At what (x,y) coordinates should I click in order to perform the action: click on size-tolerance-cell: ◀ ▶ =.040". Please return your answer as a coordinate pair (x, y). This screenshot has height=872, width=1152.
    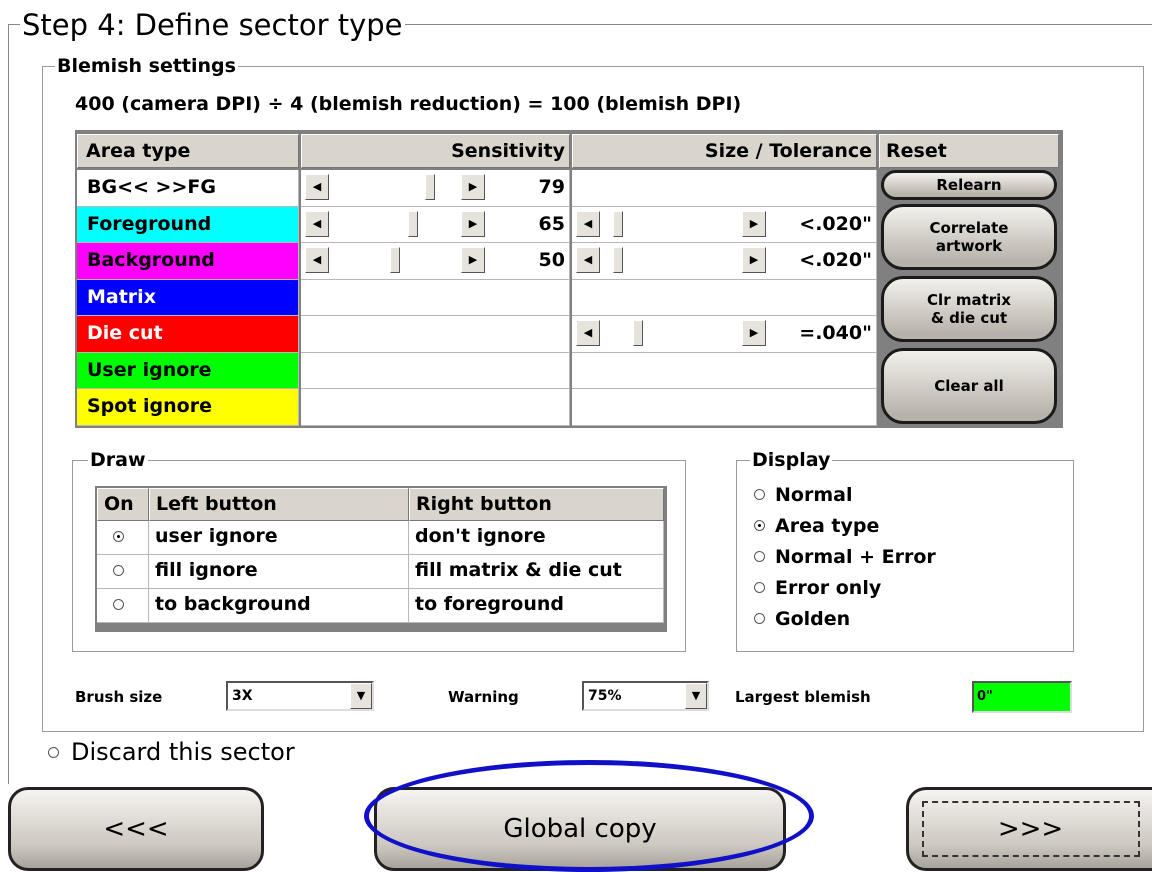
    Looking at the image, I should click on (724, 334).